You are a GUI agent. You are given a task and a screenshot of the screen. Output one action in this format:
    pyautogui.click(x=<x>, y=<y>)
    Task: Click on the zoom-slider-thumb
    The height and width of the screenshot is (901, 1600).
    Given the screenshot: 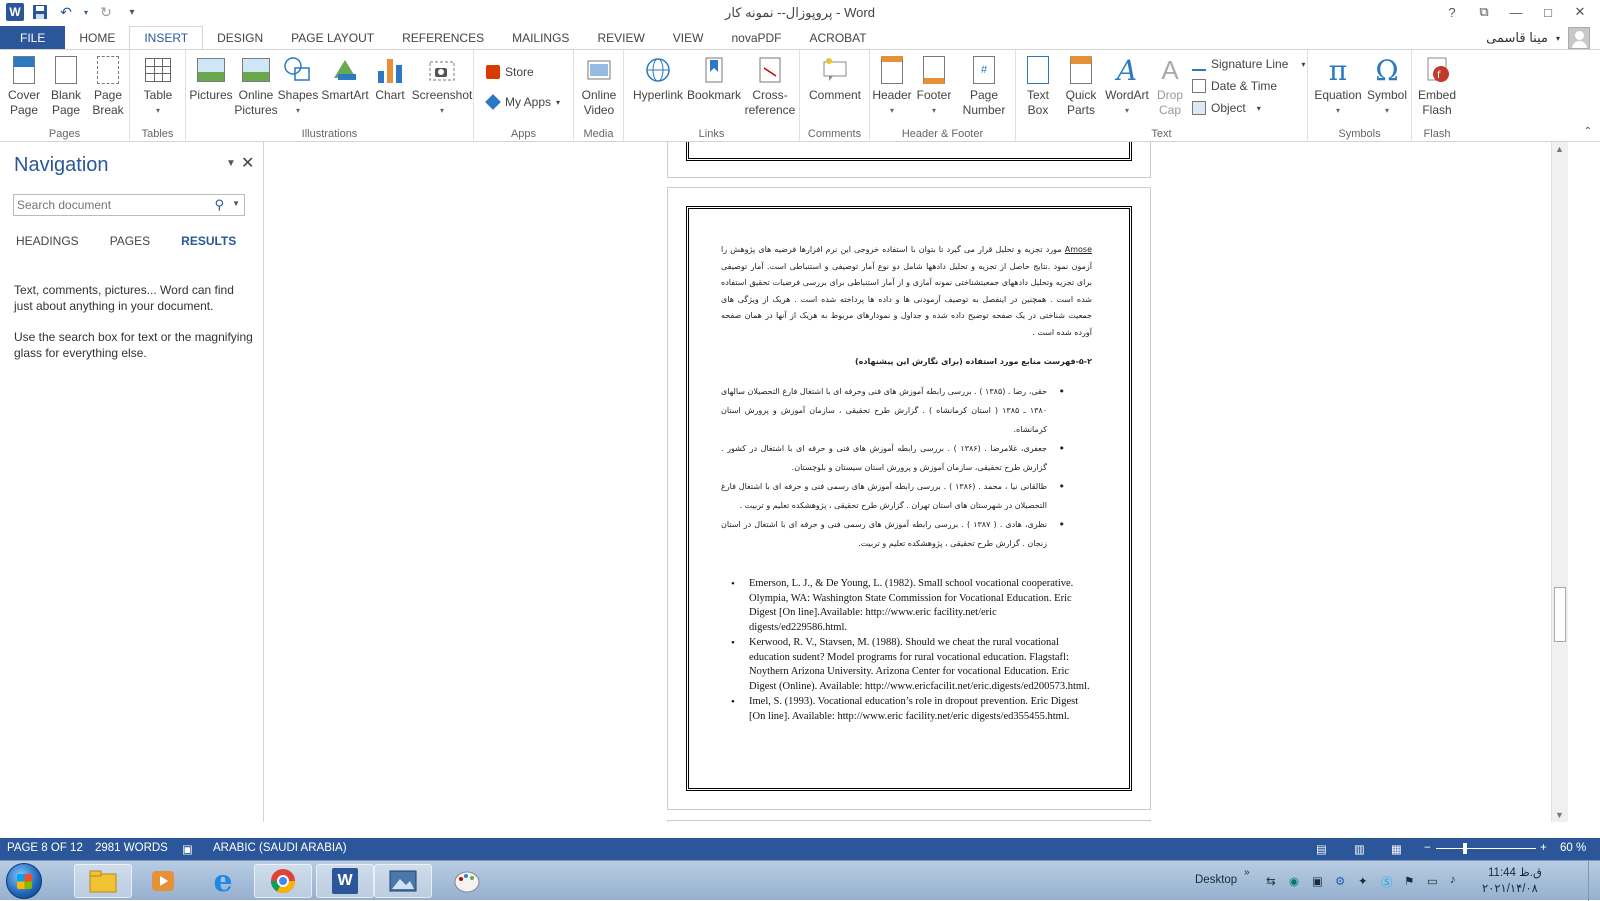 What is the action you would take?
    pyautogui.click(x=1465, y=848)
    